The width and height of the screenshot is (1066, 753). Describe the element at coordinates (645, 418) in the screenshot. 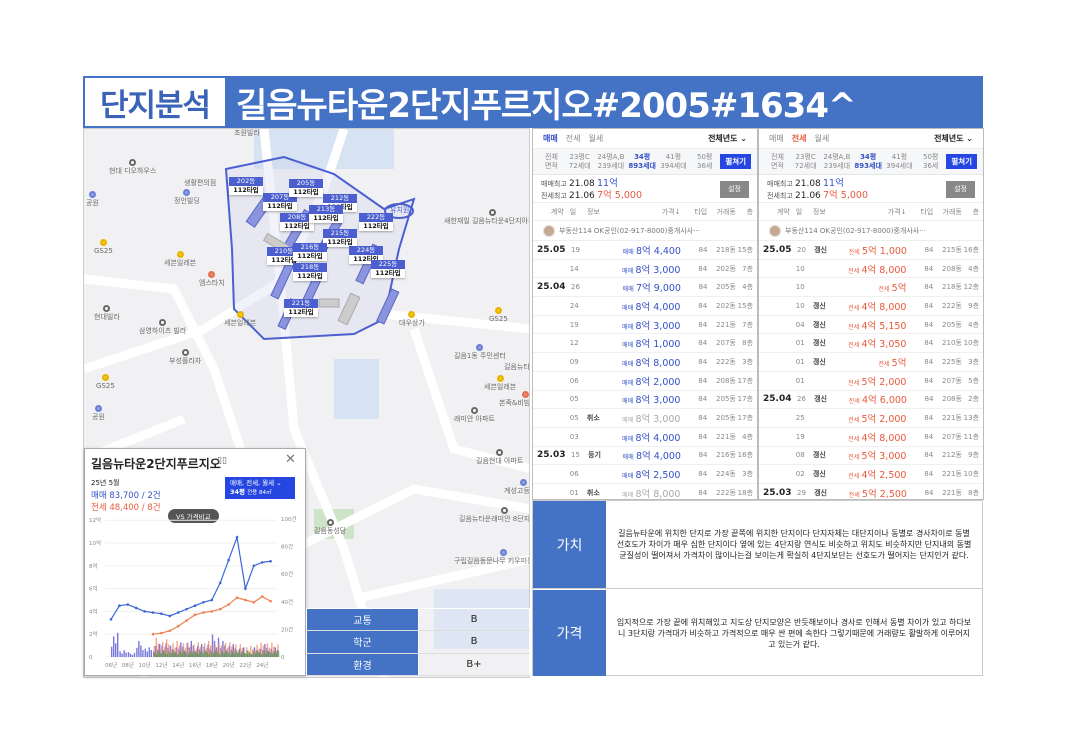

I see `transaction-row: 05 취소 매매 8억 3,000 84 205동 17층` at that location.